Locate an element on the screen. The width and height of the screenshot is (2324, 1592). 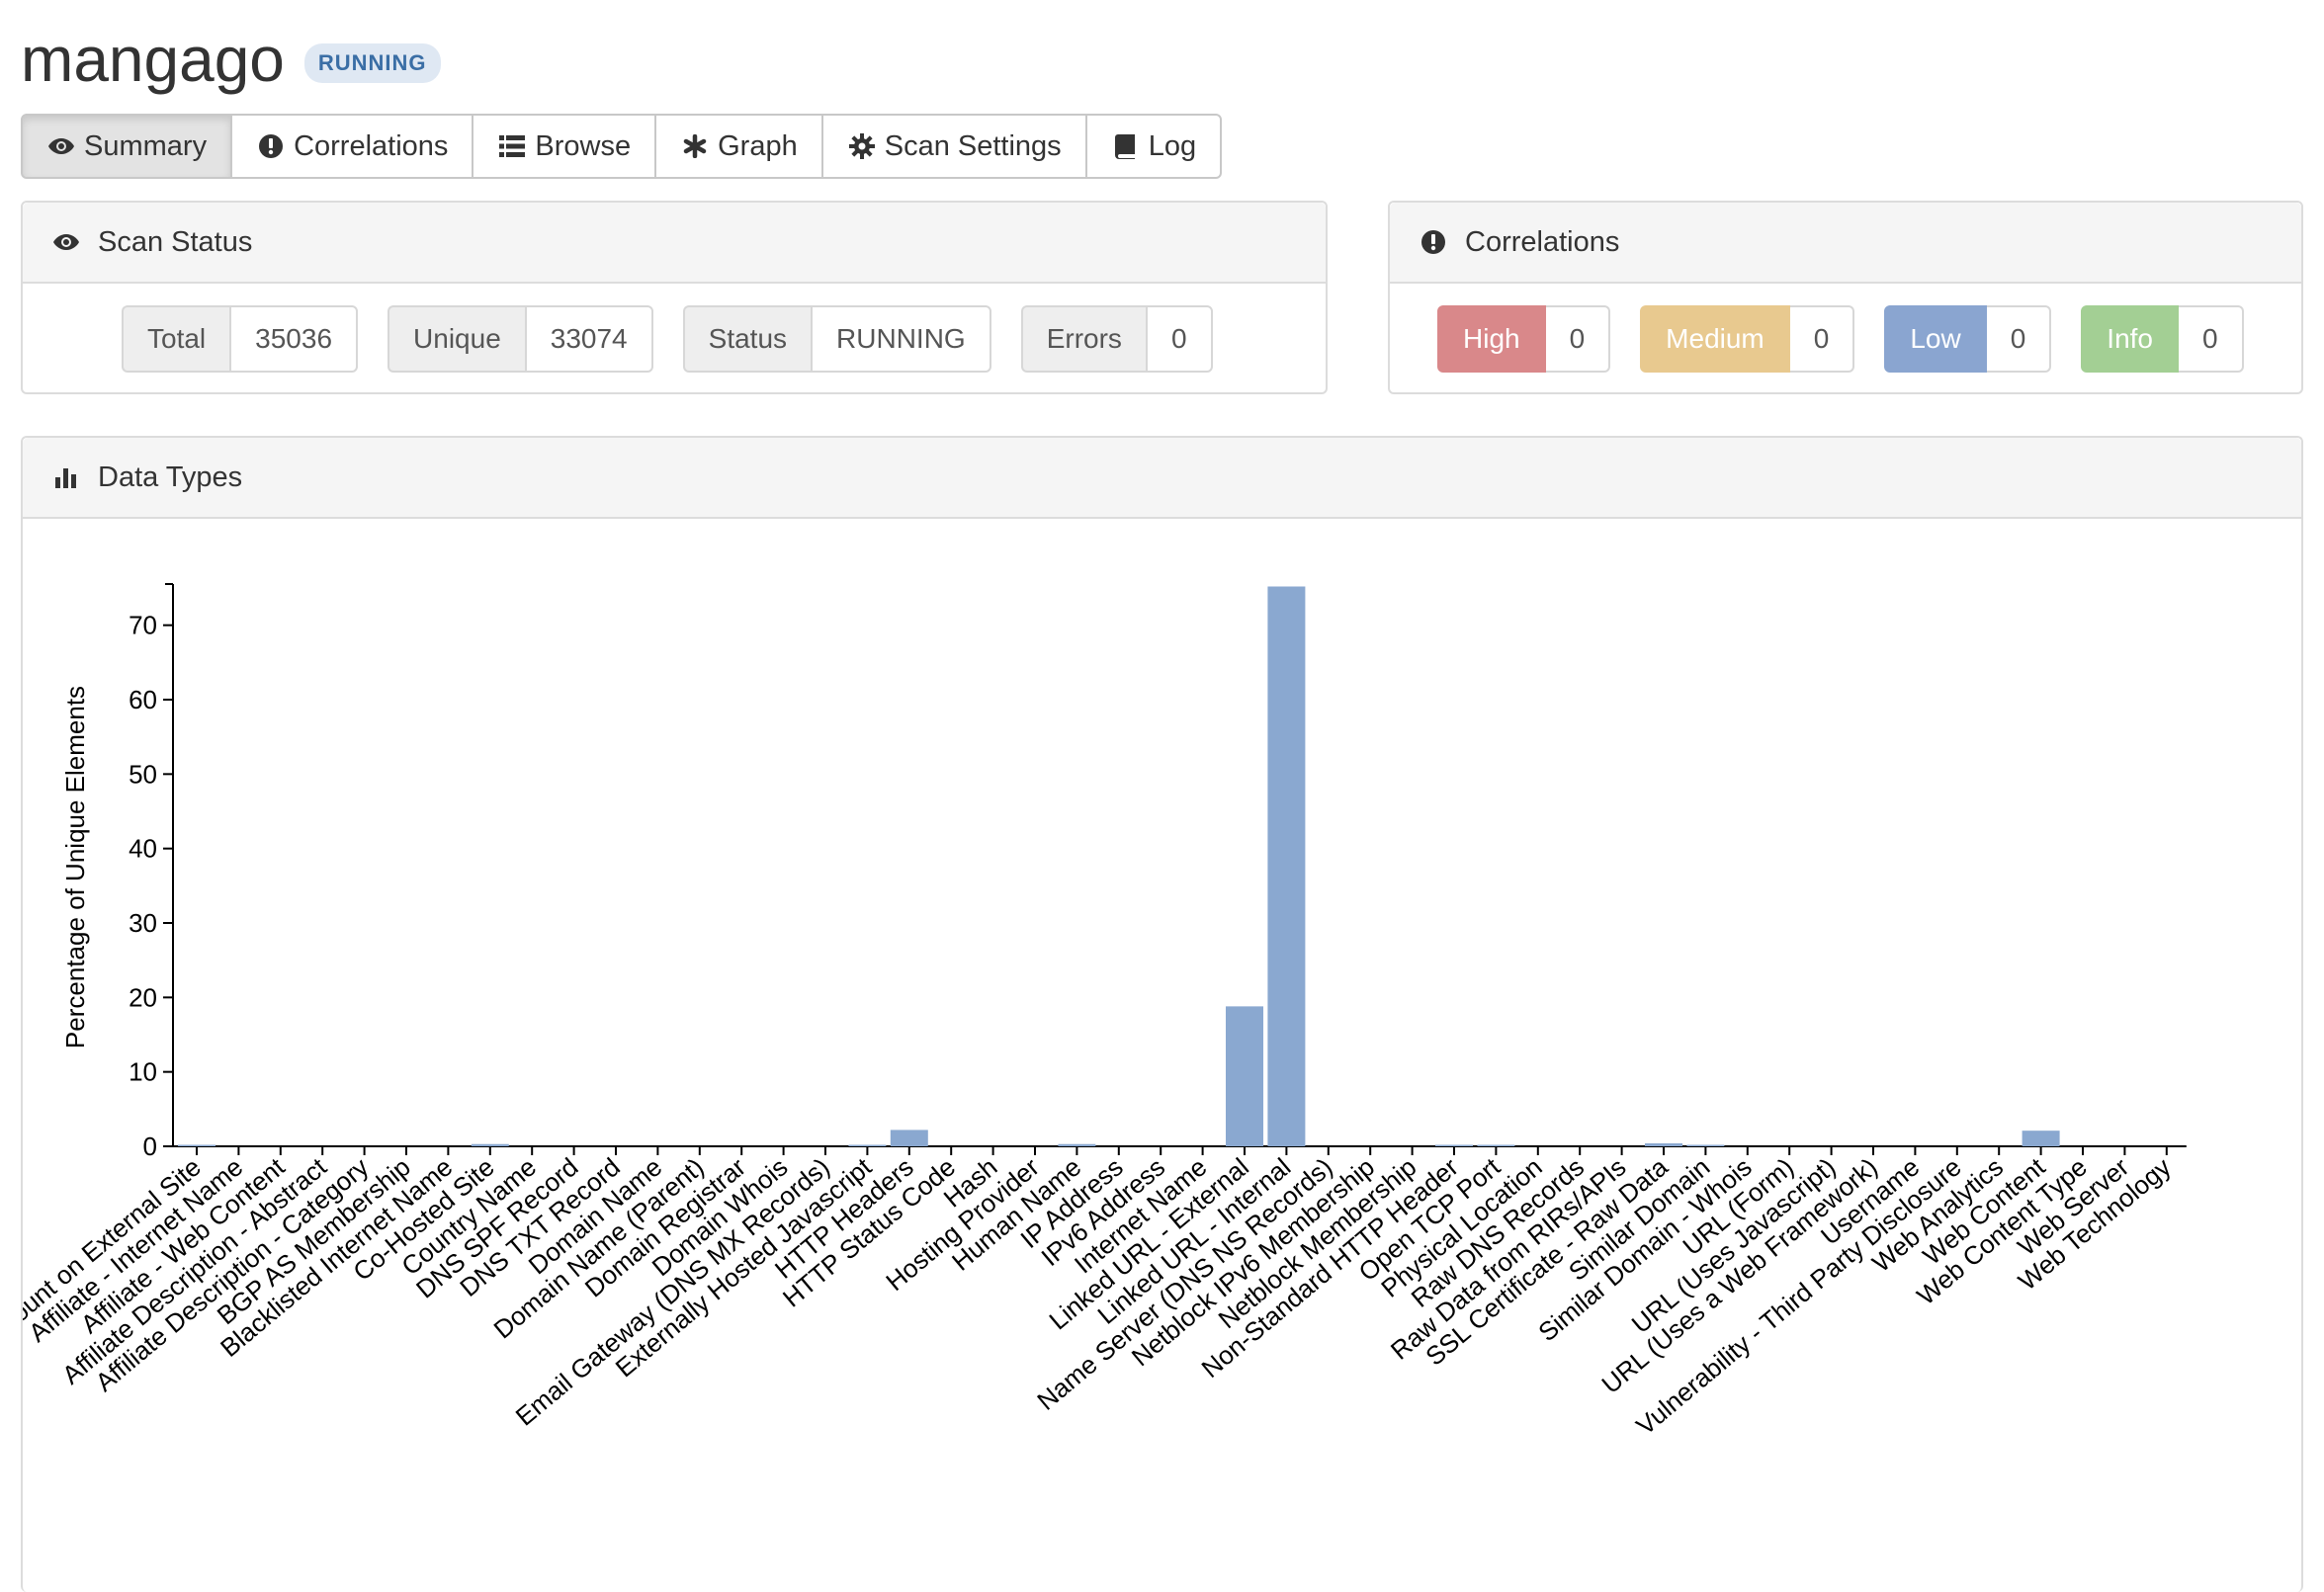
header: mangago RUNNING is located at coordinates (231, 59).